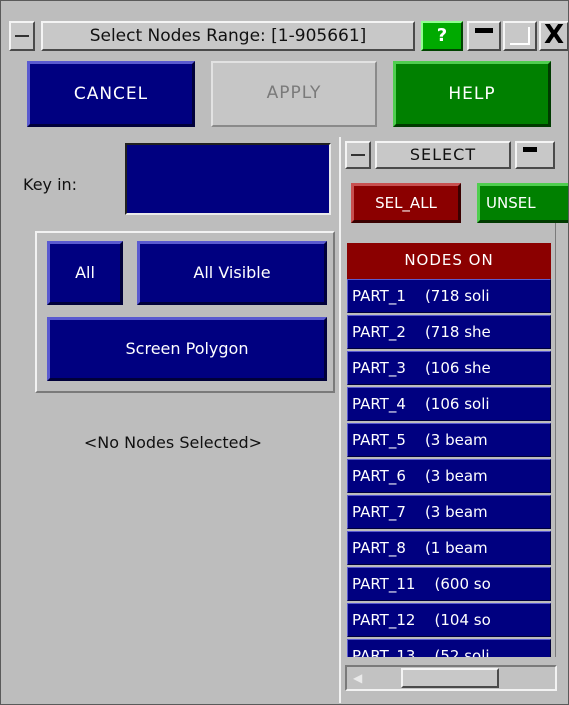 Image resolution: width=569 pixels, height=705 pixels. Describe the element at coordinates (111, 94) in the screenshot. I see `cancel-button: CANCEL` at that location.